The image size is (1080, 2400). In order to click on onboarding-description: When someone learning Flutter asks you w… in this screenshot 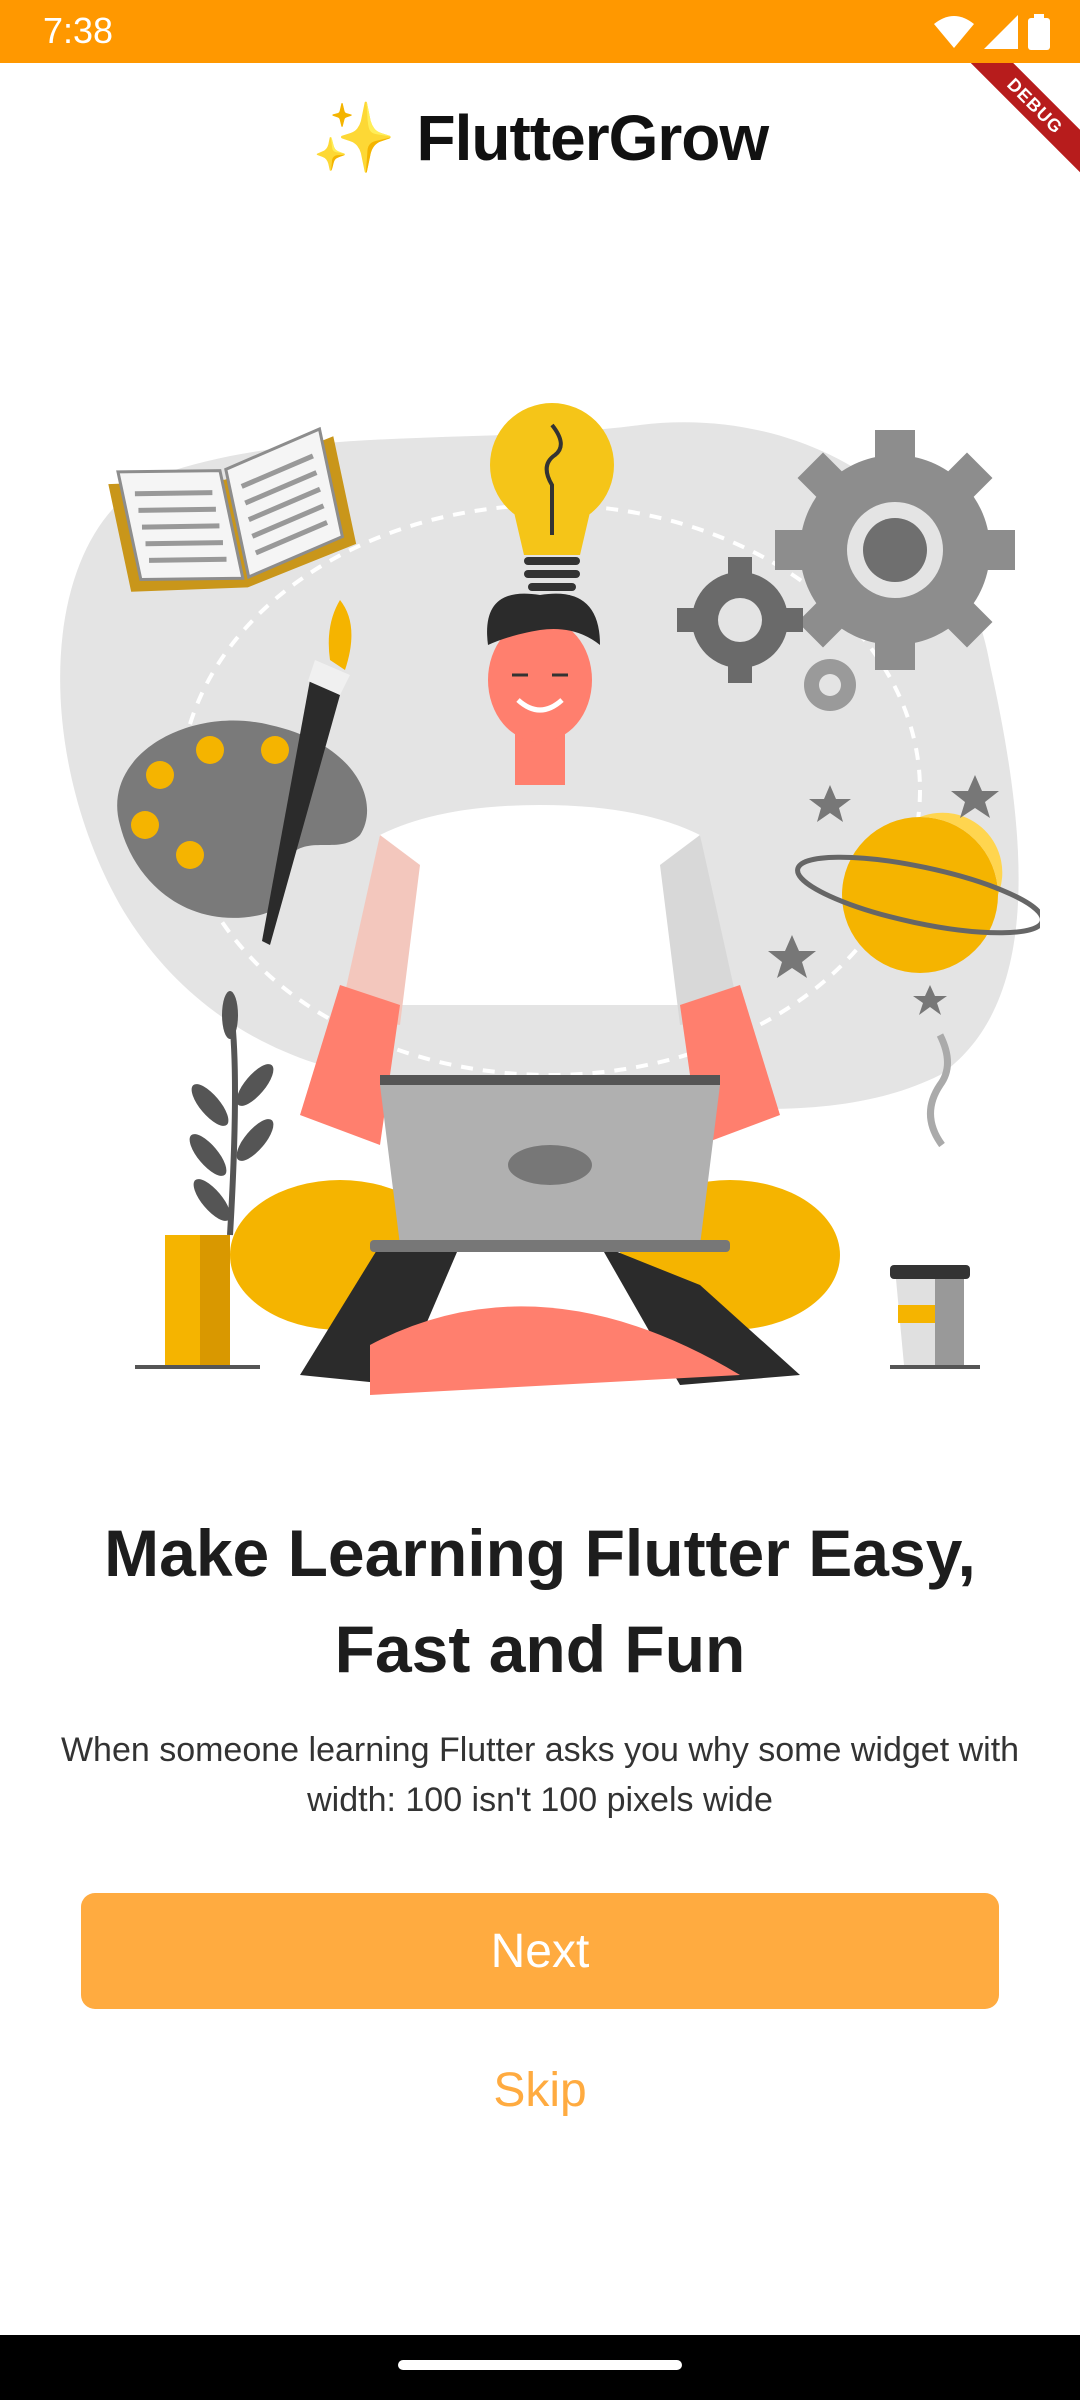, I will do `click(540, 1775)`.